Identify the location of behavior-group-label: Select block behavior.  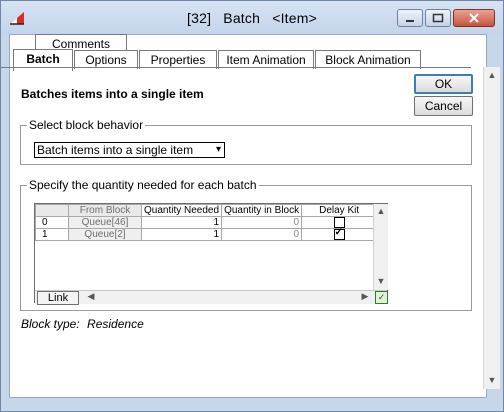
(86, 125).